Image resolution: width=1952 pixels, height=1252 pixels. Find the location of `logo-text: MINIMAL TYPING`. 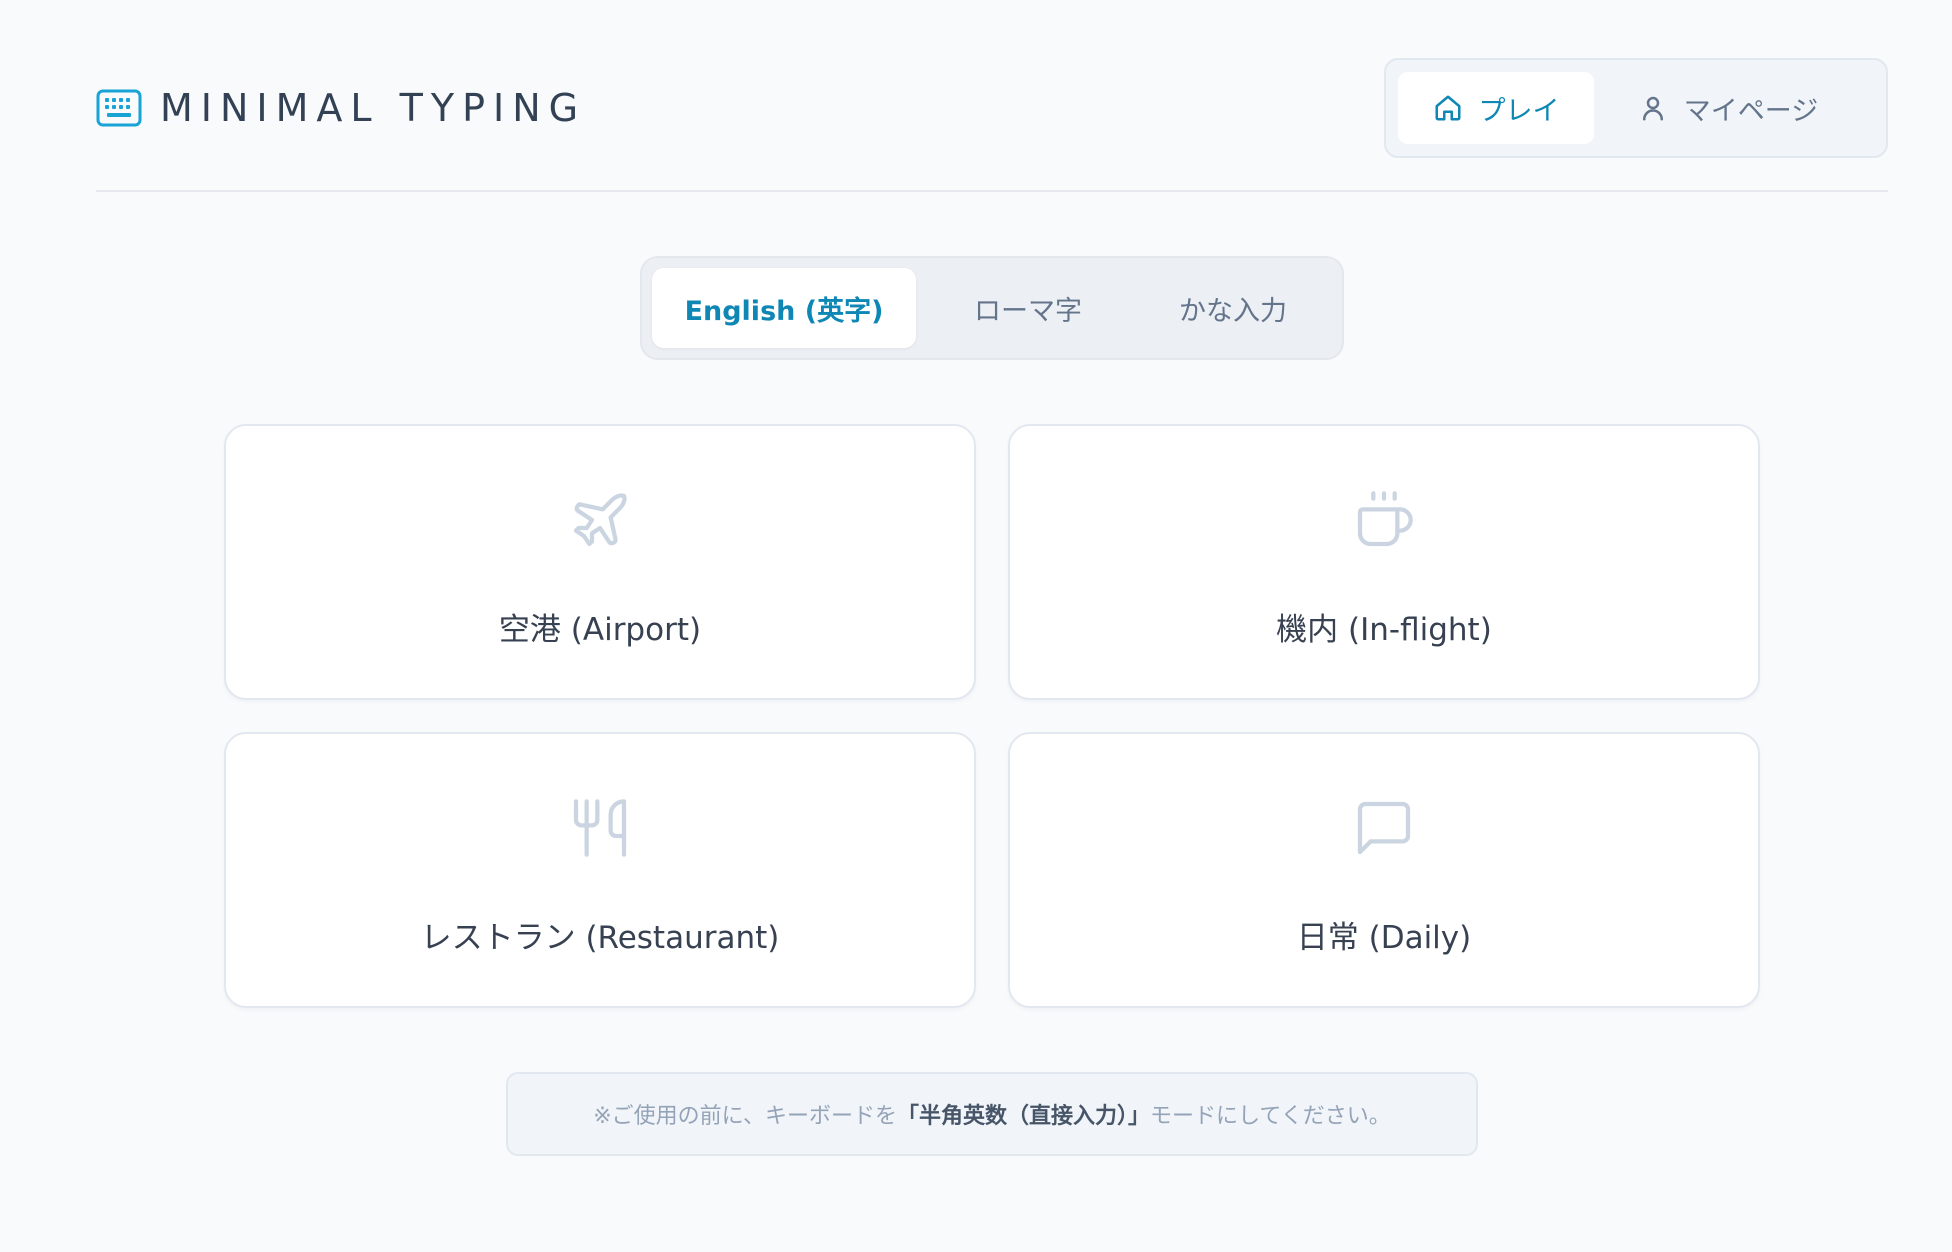

logo-text: MINIMAL TYPING is located at coordinates (373, 108).